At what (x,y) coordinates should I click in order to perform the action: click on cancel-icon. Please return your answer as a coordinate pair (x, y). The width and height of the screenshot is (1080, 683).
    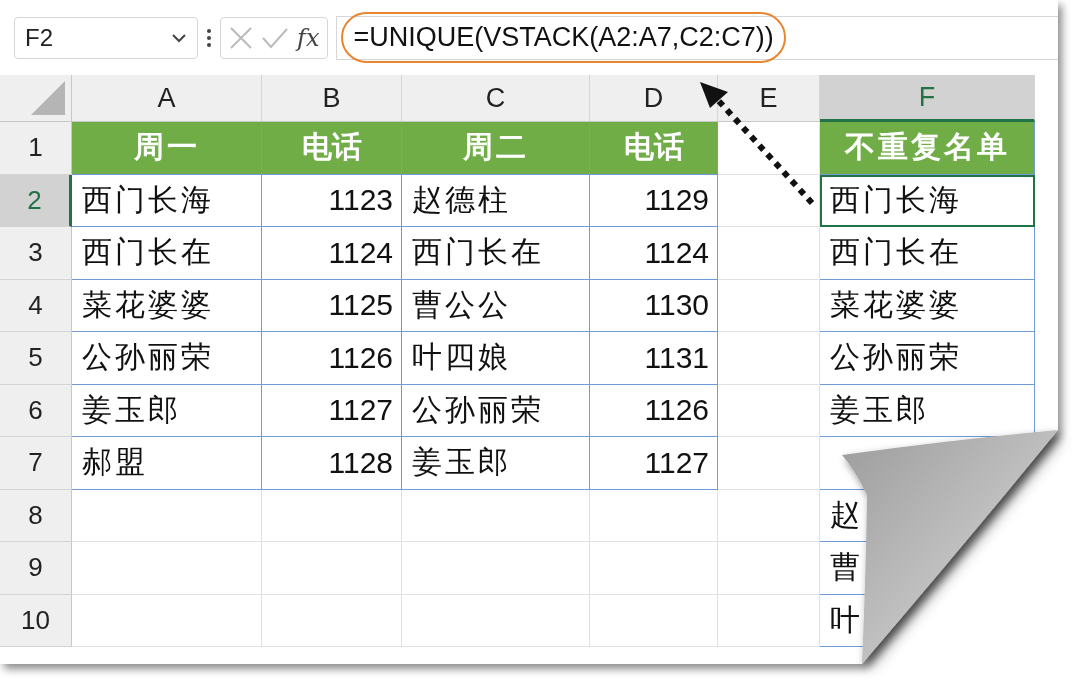
    Looking at the image, I should click on (241, 37).